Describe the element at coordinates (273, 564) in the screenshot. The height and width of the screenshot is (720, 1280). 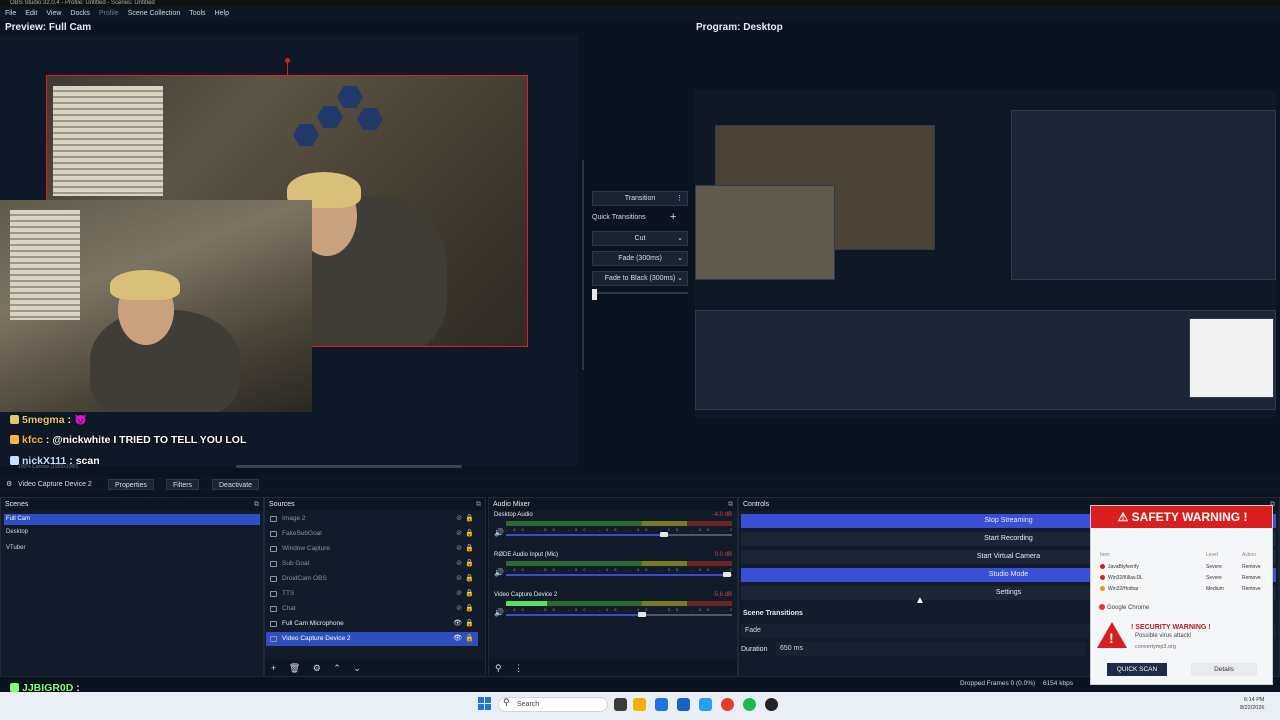
I see `source-type-icon` at that location.